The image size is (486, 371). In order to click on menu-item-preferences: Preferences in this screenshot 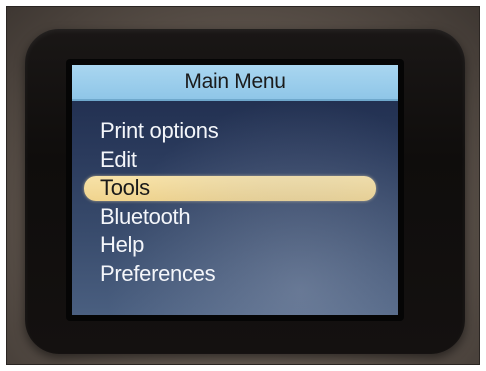, I will do `click(234, 274)`.